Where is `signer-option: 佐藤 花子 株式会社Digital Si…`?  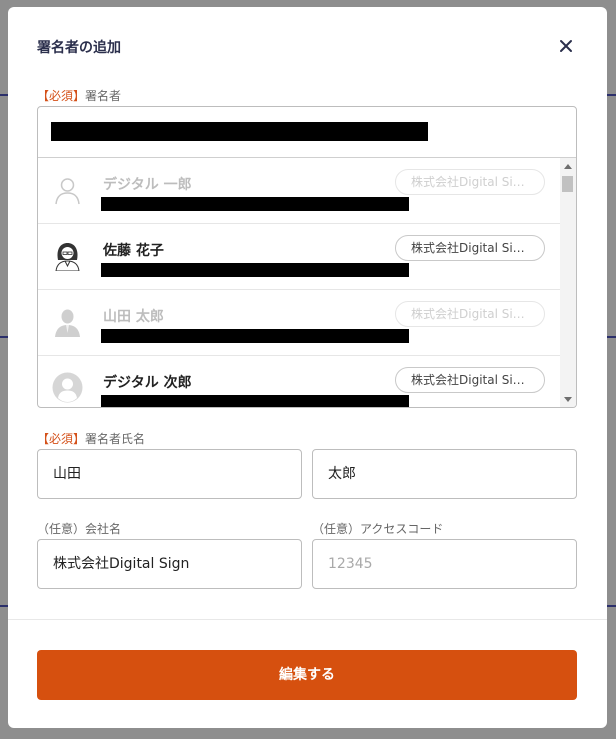
signer-option: 佐藤 花子 株式会社Digital Si… is located at coordinates (299, 257).